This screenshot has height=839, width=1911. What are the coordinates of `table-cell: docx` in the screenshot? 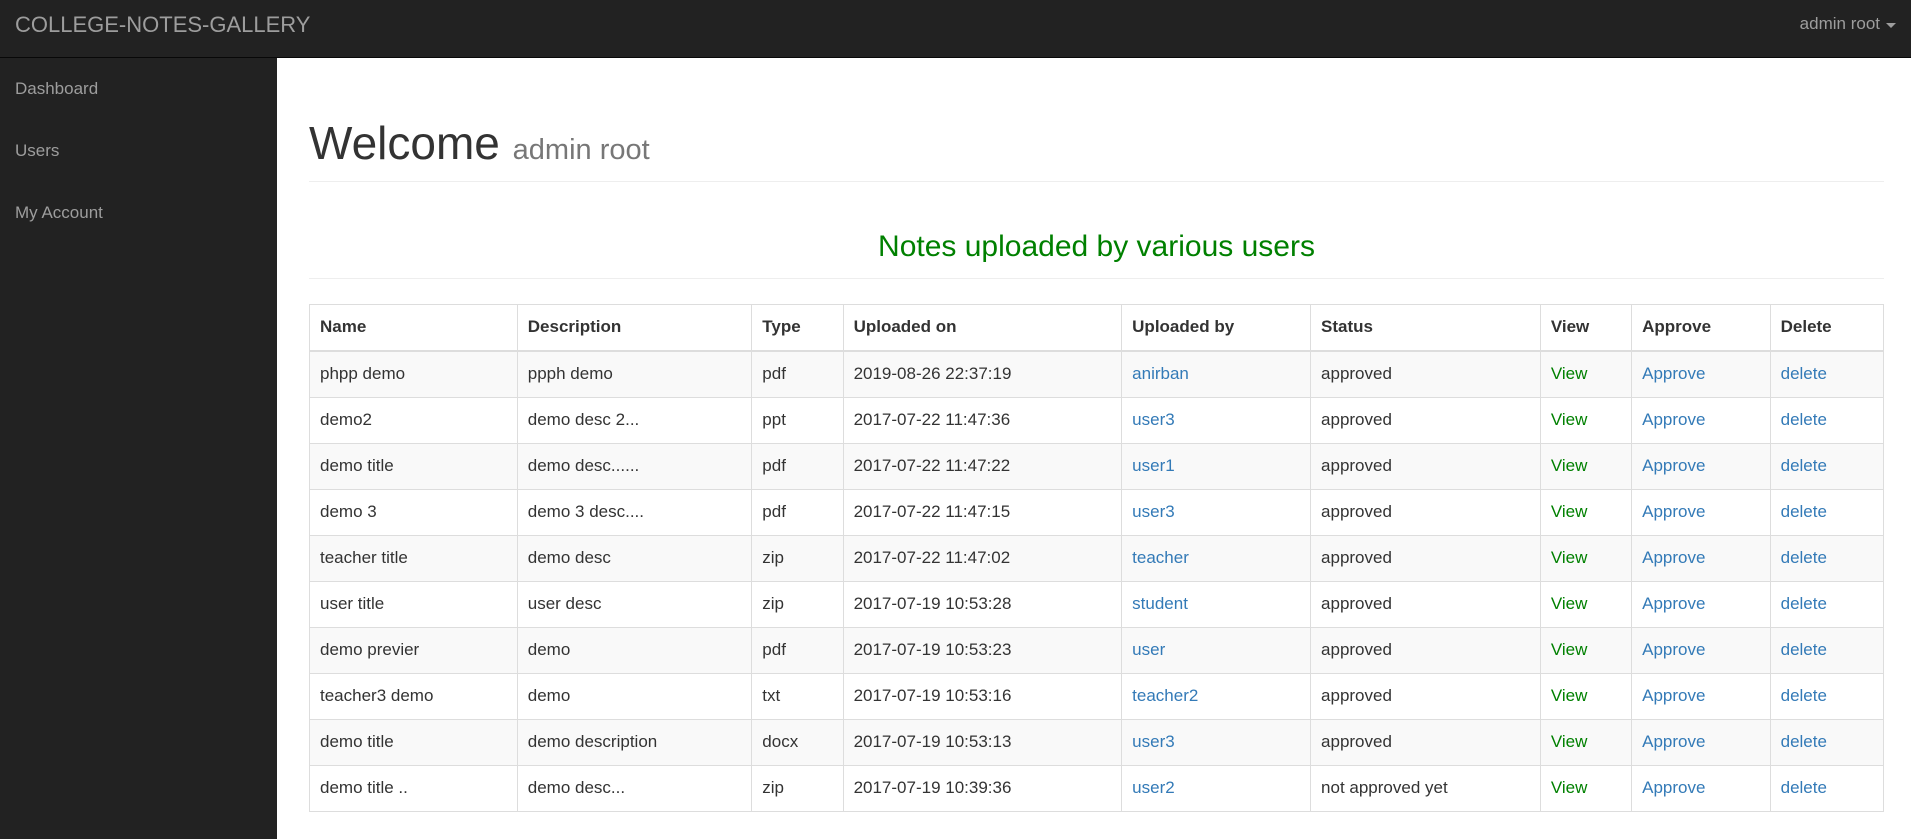 It's located at (797, 742).